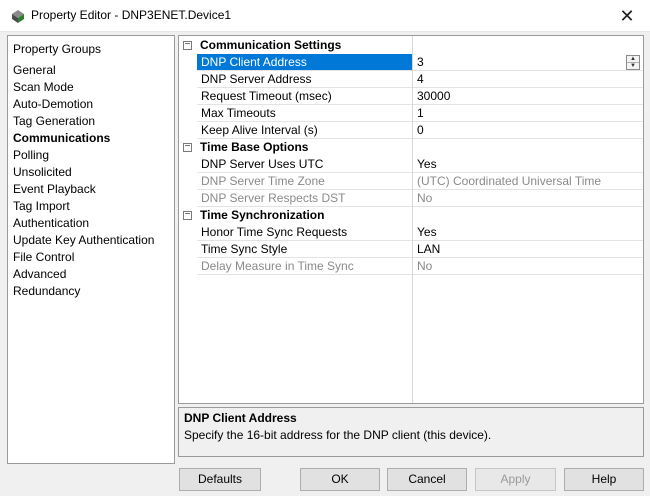 Image resolution: width=650 pixels, height=496 pixels. What do you see at coordinates (528, 130) in the screenshot?
I see `property-value: 0` at bounding box center [528, 130].